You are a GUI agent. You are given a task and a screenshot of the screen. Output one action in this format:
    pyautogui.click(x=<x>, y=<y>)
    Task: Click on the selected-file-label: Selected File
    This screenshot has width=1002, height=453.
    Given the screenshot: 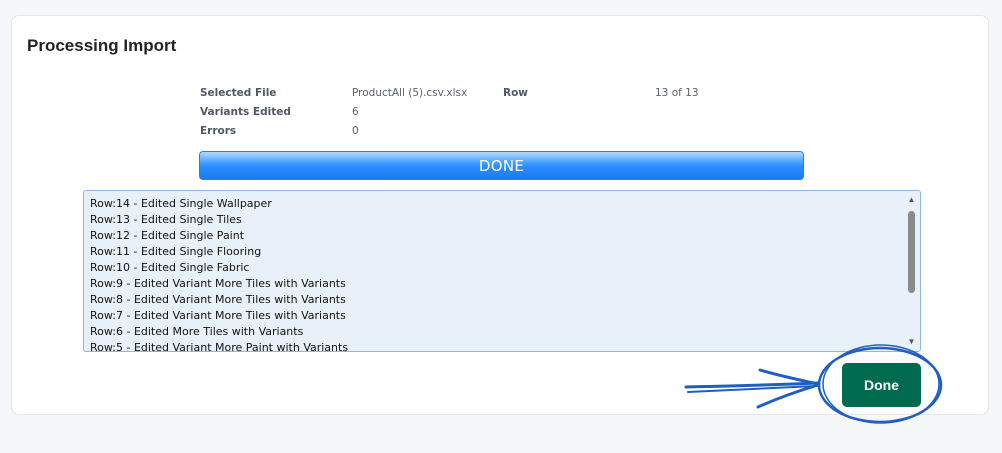 What is the action you would take?
    pyautogui.click(x=238, y=93)
    